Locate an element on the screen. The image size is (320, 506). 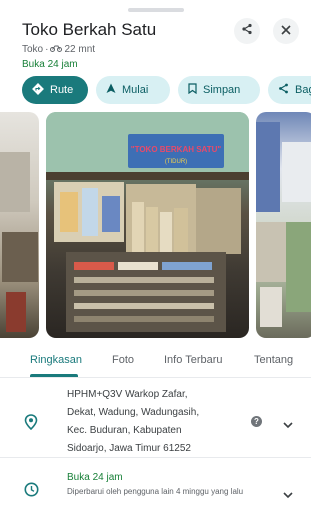
bookmark-icon is located at coordinates (192, 90).